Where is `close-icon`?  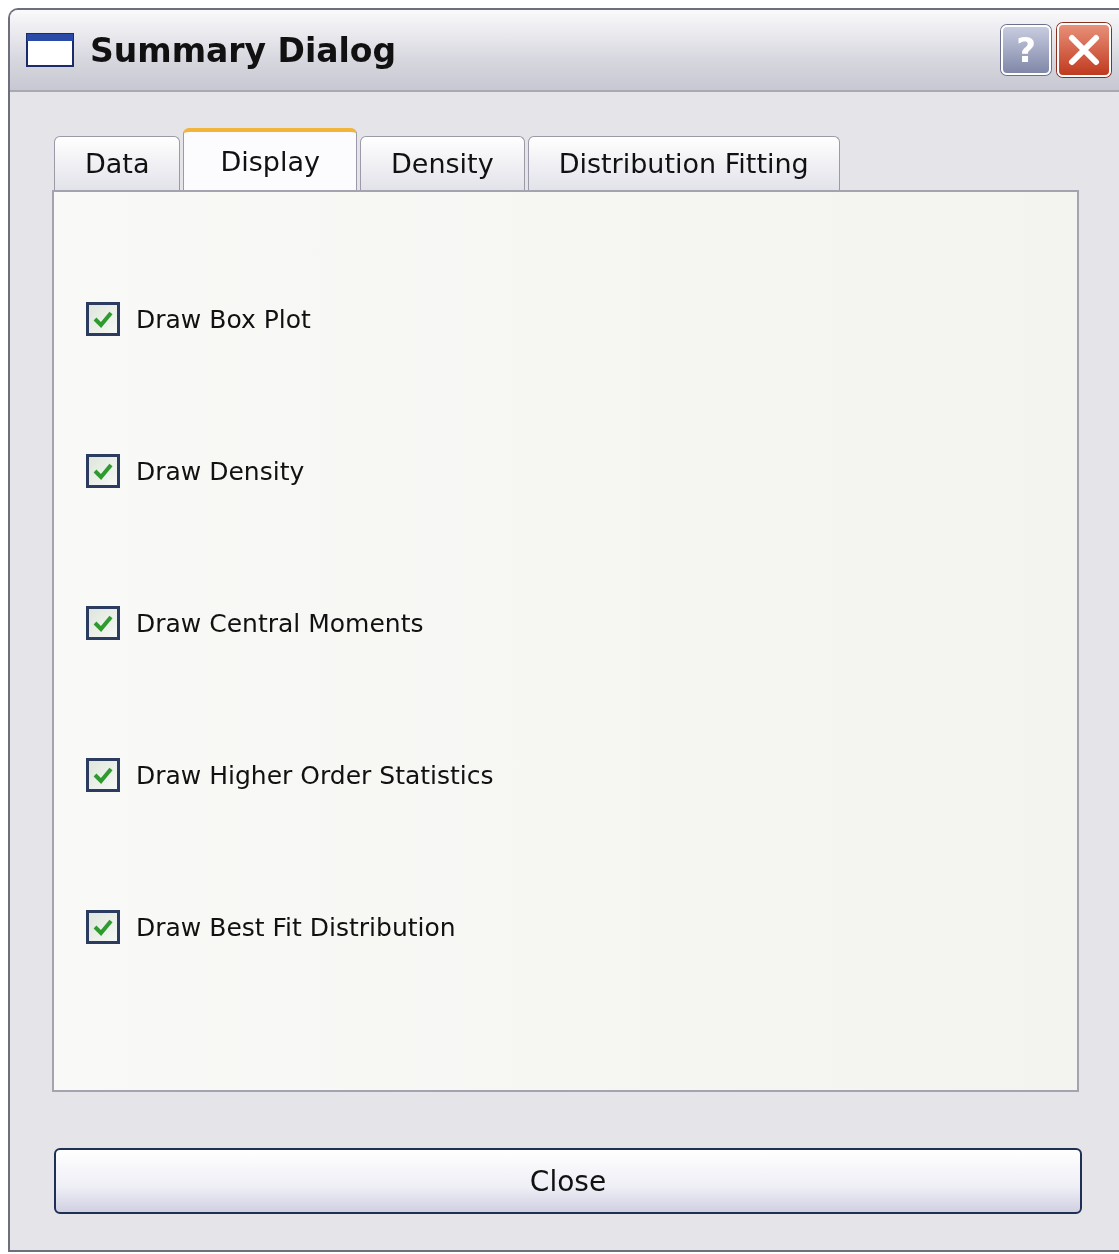
close-icon is located at coordinates (1084, 50).